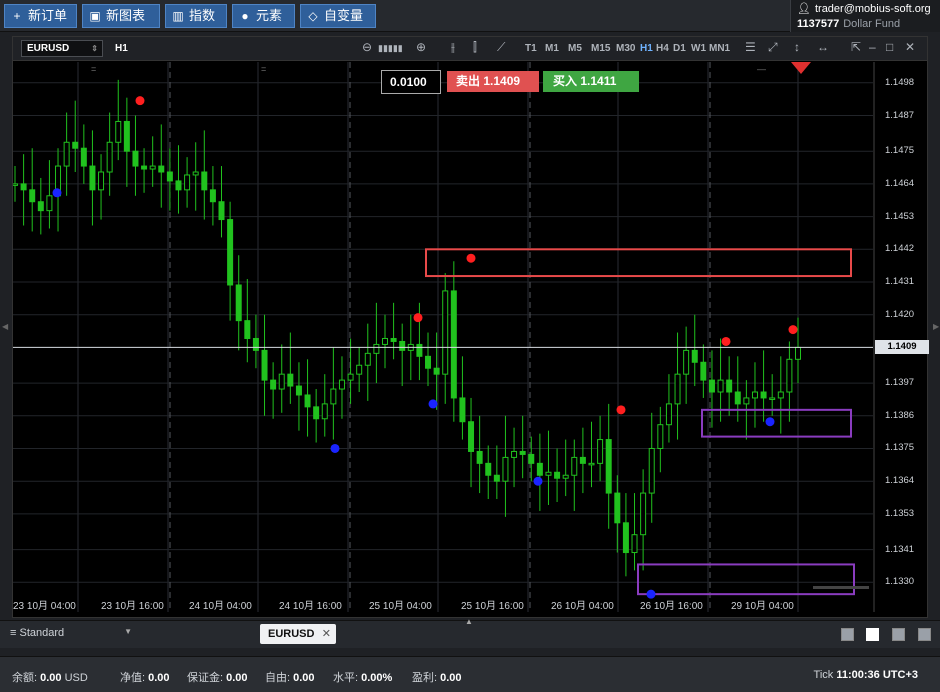  I want to click on user-icon: 👤︎, so click(804, 9).